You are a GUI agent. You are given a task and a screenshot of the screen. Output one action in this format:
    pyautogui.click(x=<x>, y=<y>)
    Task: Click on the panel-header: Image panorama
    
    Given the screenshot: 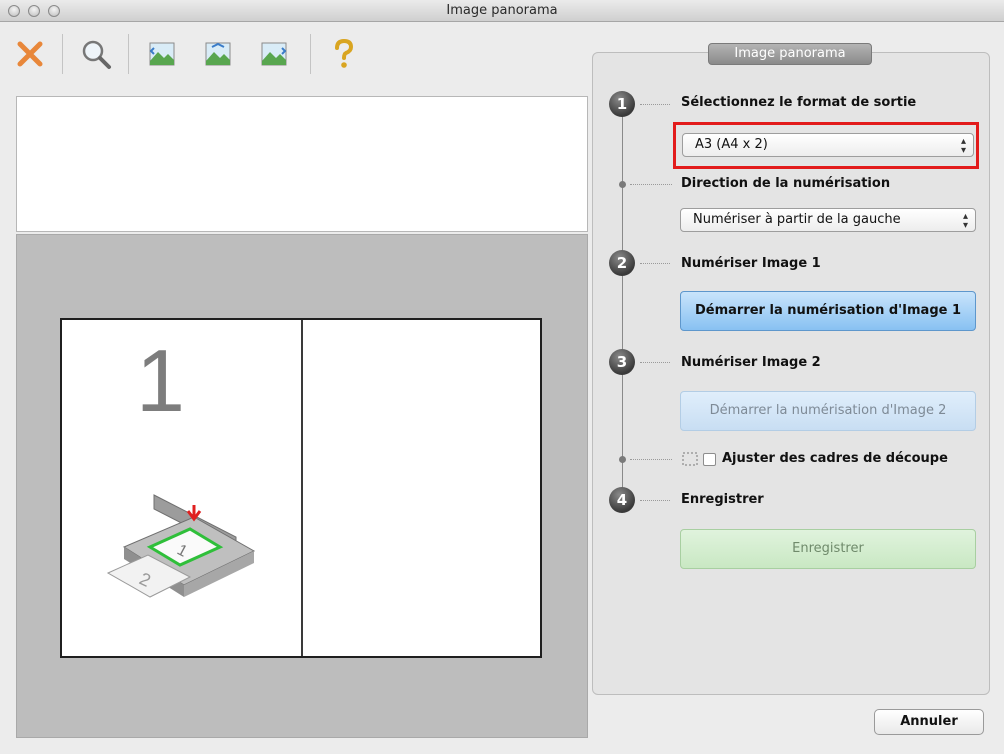 What is the action you would take?
    pyautogui.click(x=790, y=54)
    